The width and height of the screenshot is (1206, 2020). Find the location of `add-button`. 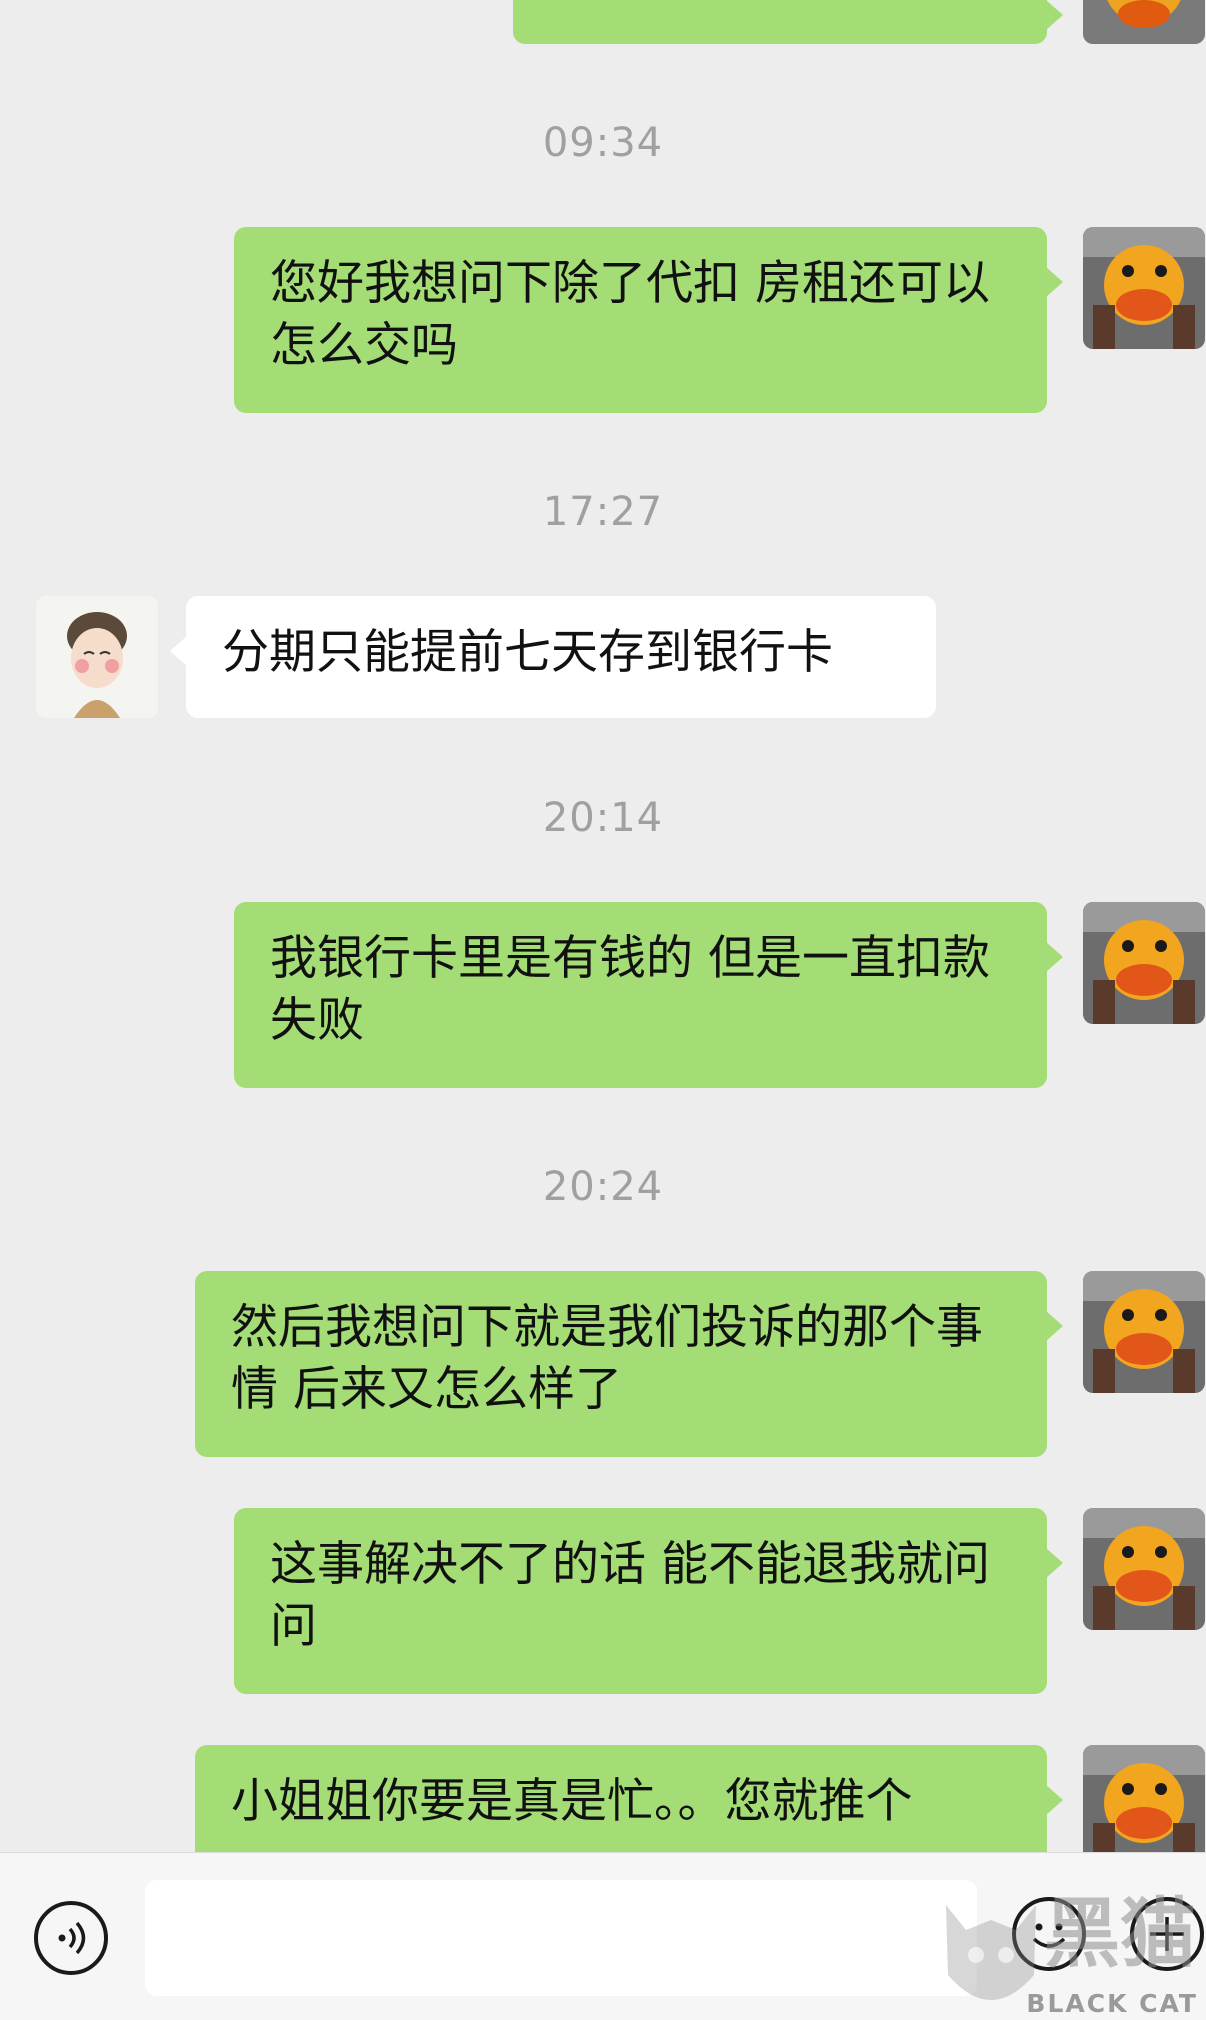

add-button is located at coordinates (1167, 1934).